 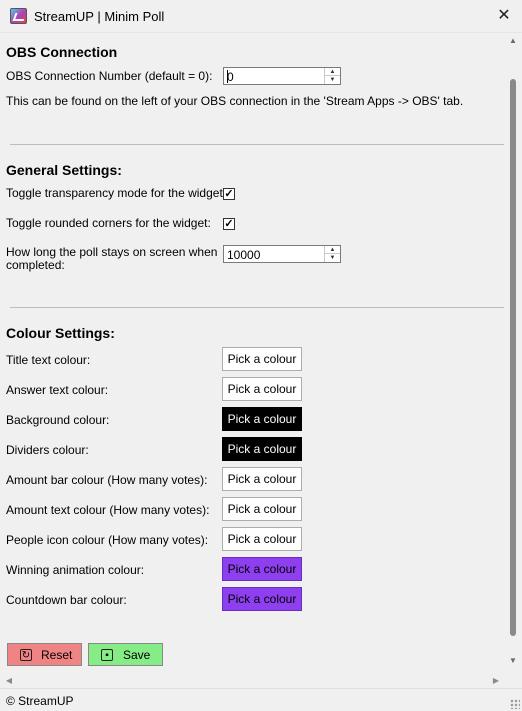 What do you see at coordinates (108, 510) in the screenshot?
I see `amount-text-colour-label: Amount text colour (How many votes):` at bounding box center [108, 510].